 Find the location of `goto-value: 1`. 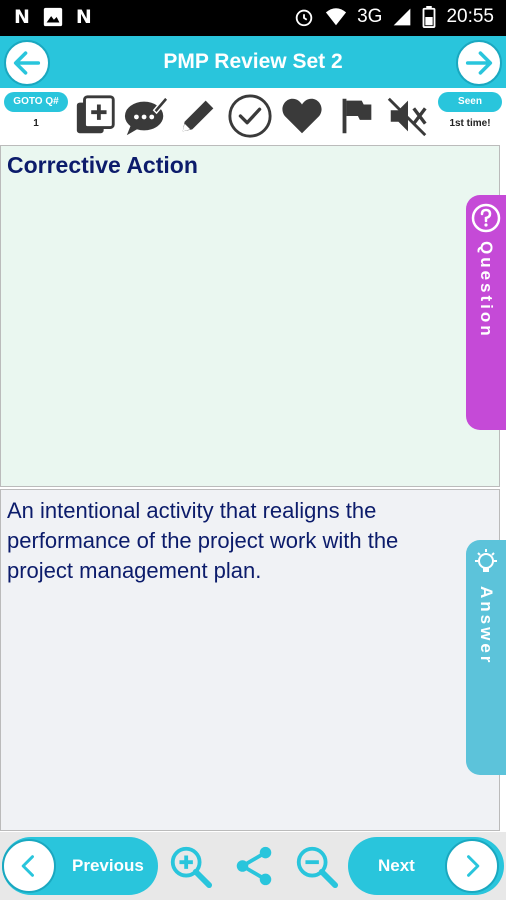

goto-value: 1 is located at coordinates (36, 123).